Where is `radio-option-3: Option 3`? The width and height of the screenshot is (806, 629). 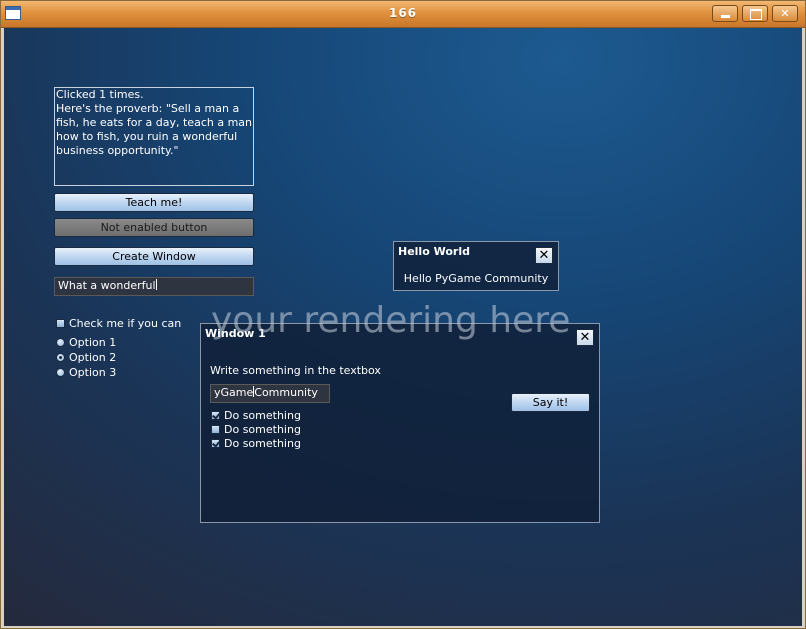 radio-option-3: Option 3 is located at coordinates (86, 373).